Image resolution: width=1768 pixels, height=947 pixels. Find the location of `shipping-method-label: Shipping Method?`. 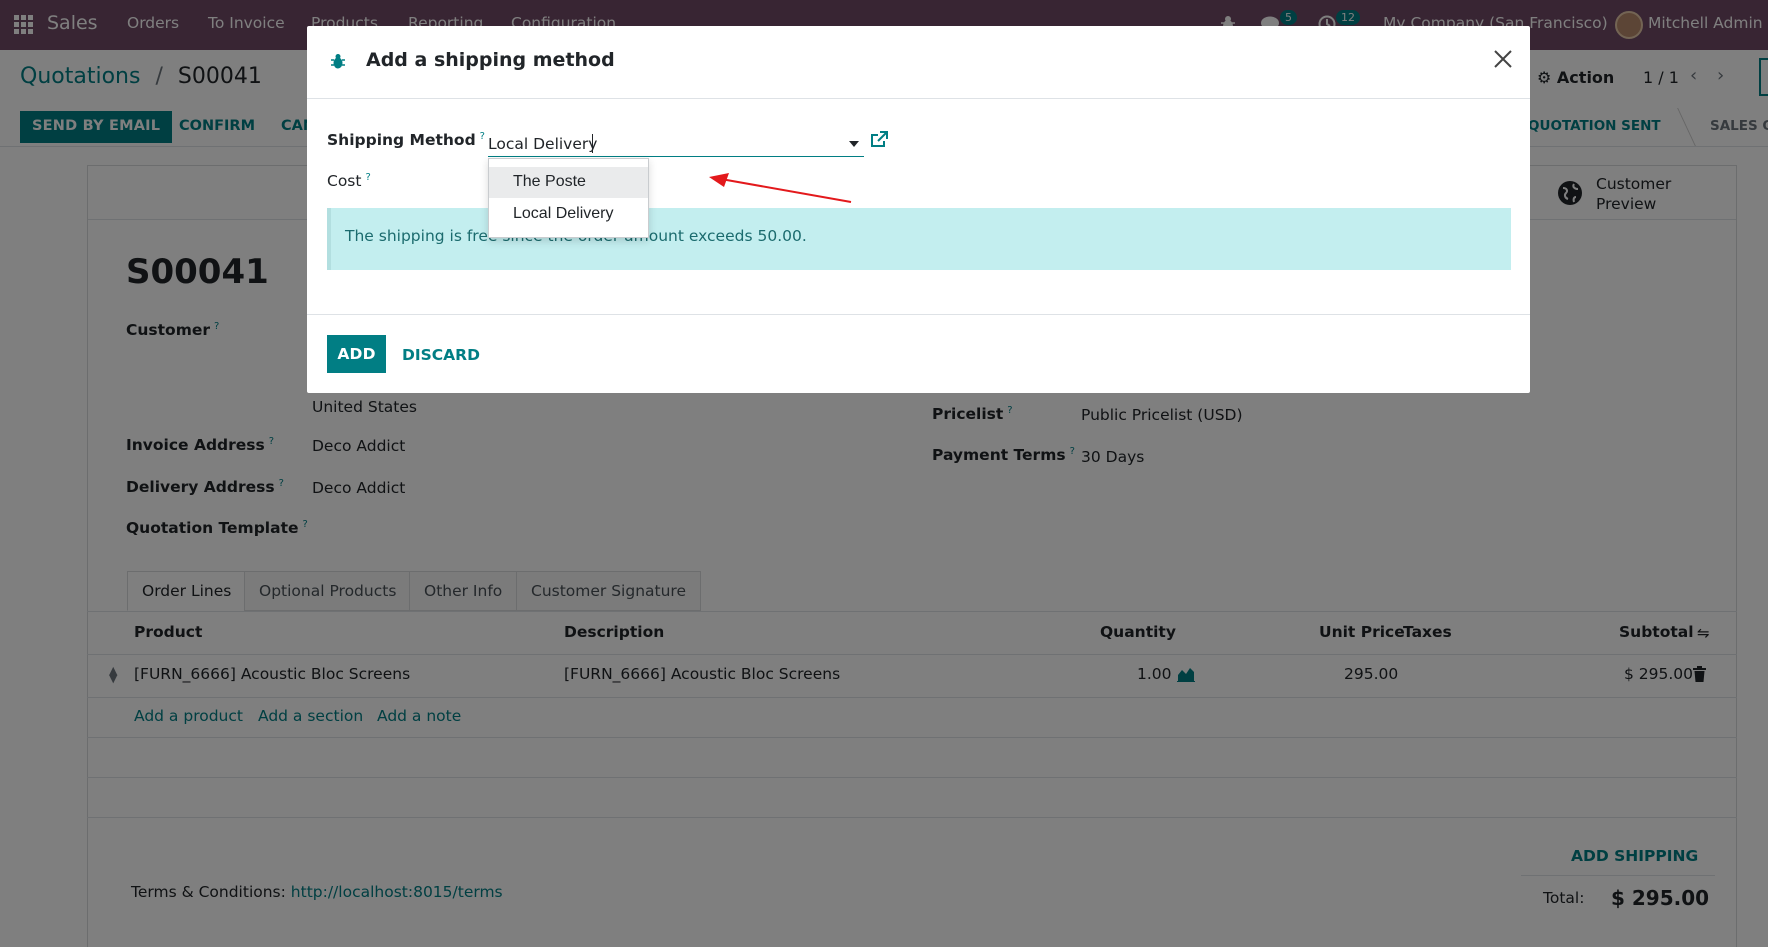

shipping-method-label: Shipping Method? is located at coordinates (406, 140).